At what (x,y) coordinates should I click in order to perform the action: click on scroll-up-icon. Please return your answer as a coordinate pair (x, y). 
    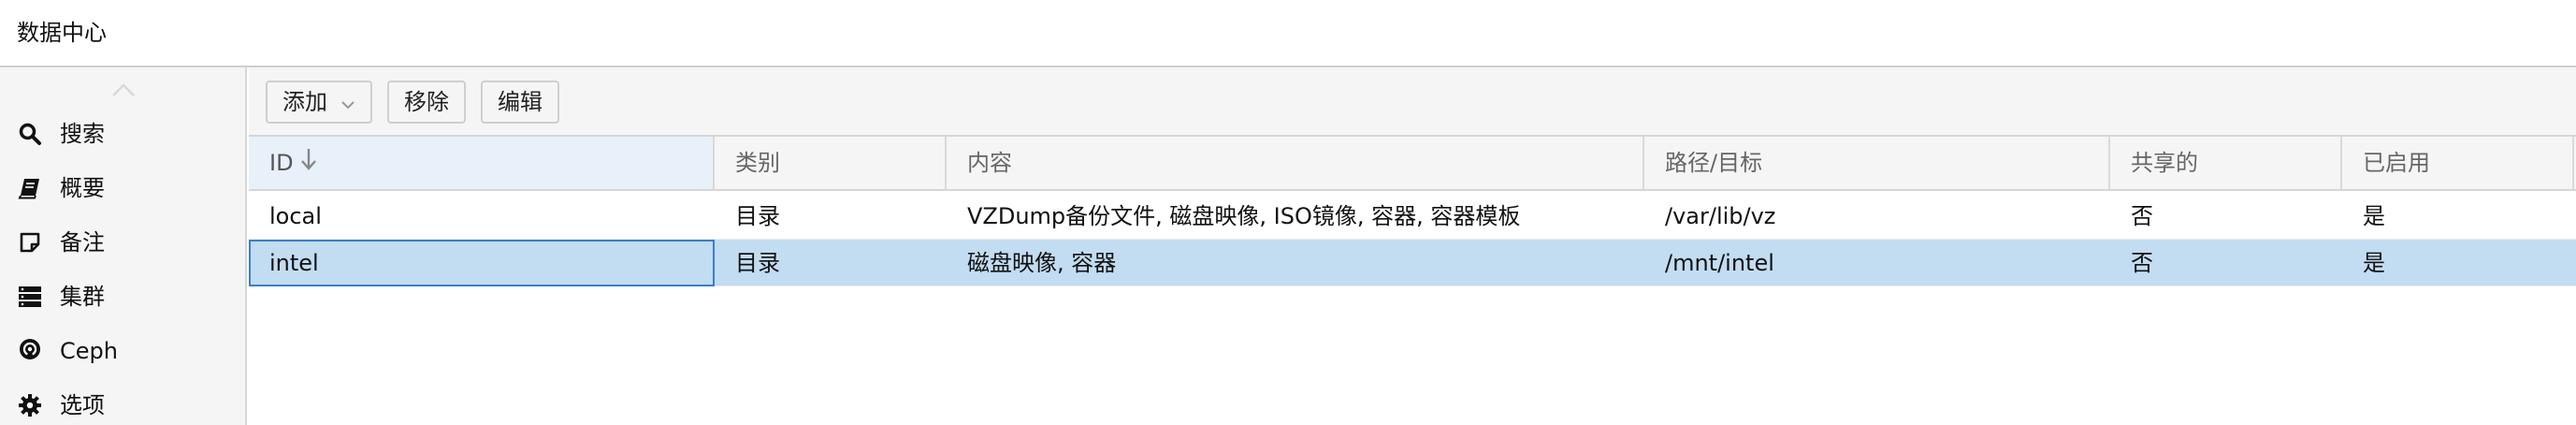
    Looking at the image, I should click on (123, 90).